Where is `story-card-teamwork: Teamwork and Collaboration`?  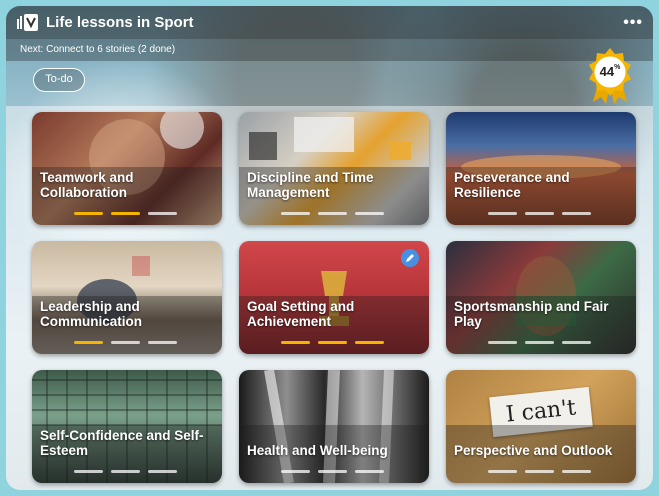 story-card-teamwork: Teamwork and Collaboration is located at coordinates (127, 168).